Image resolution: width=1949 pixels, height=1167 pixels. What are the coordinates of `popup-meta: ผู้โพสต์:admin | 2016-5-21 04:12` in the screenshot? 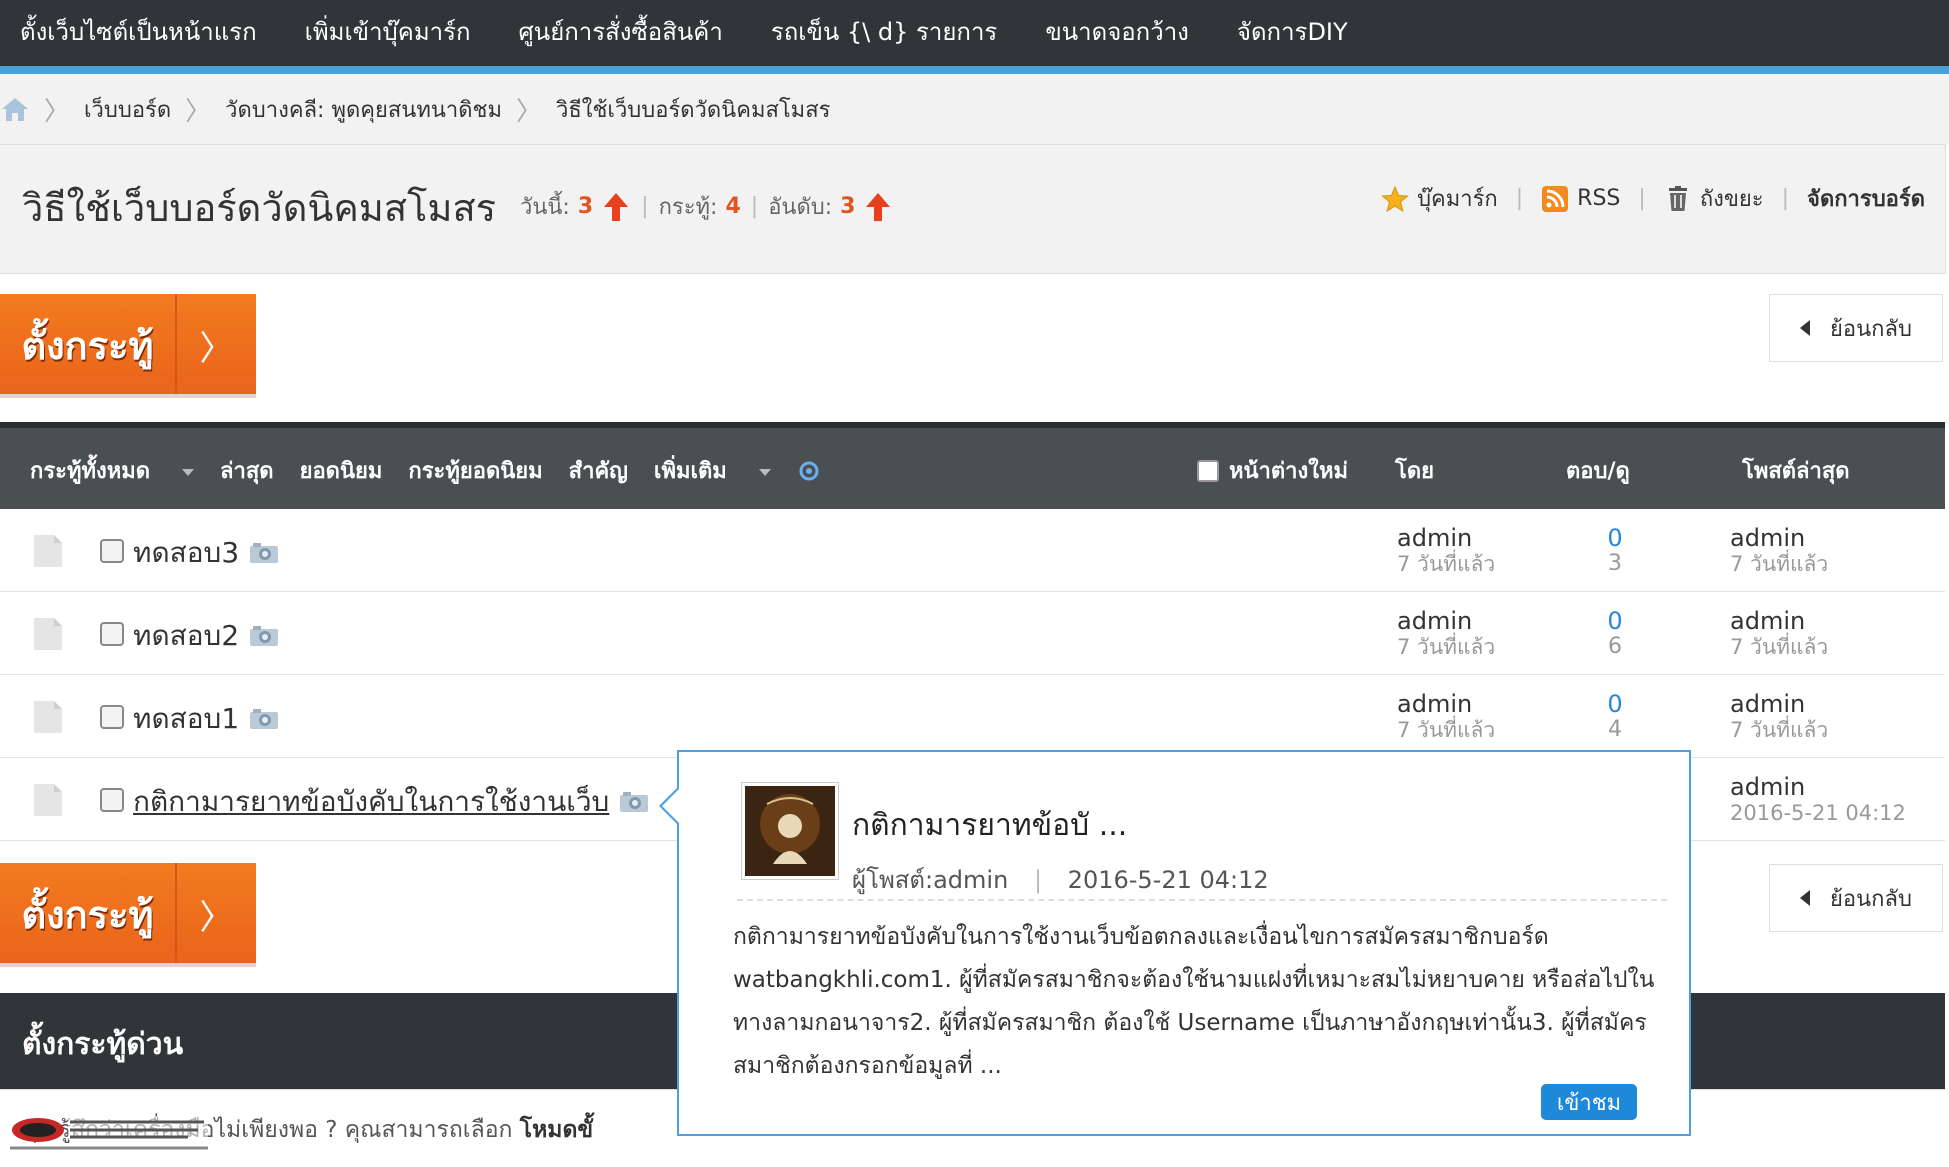 It's located at (1060, 879).